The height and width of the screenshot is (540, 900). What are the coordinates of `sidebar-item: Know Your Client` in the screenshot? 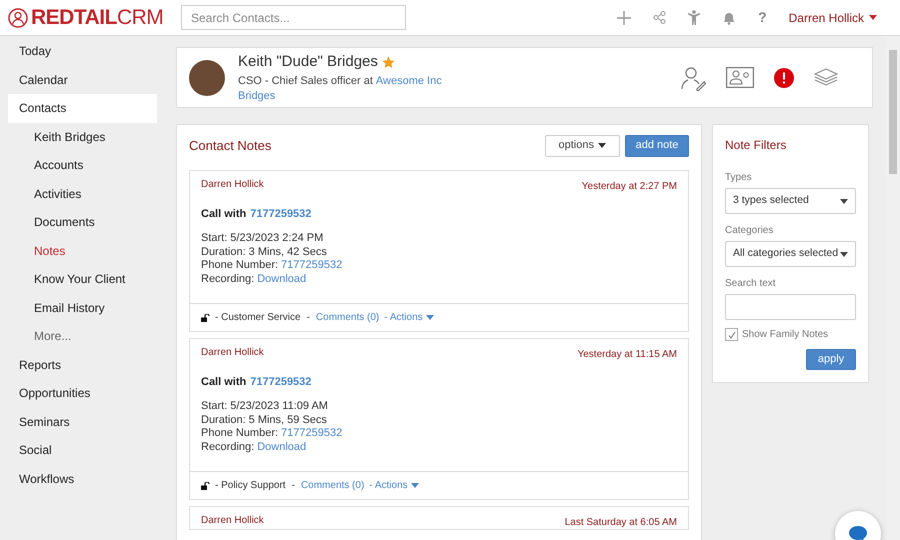 It's located at (82, 279).